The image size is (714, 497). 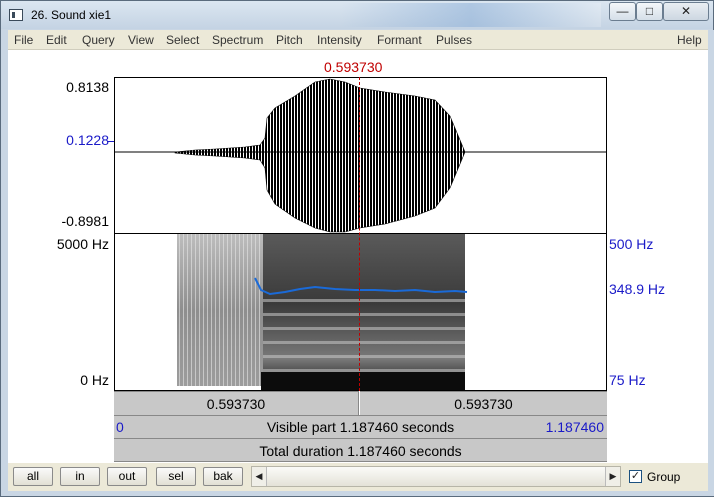 I want to click on zoom-in-button: in, so click(x=80, y=476).